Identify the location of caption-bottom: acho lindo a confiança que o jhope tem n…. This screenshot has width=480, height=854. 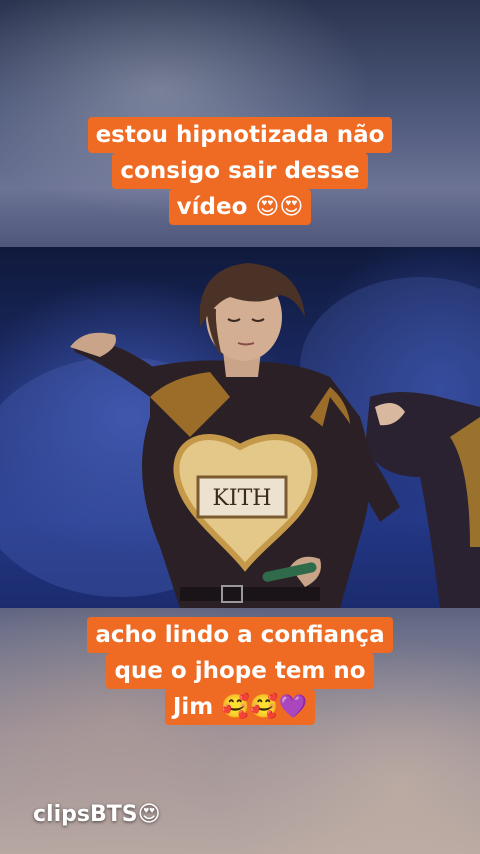
(240, 671).